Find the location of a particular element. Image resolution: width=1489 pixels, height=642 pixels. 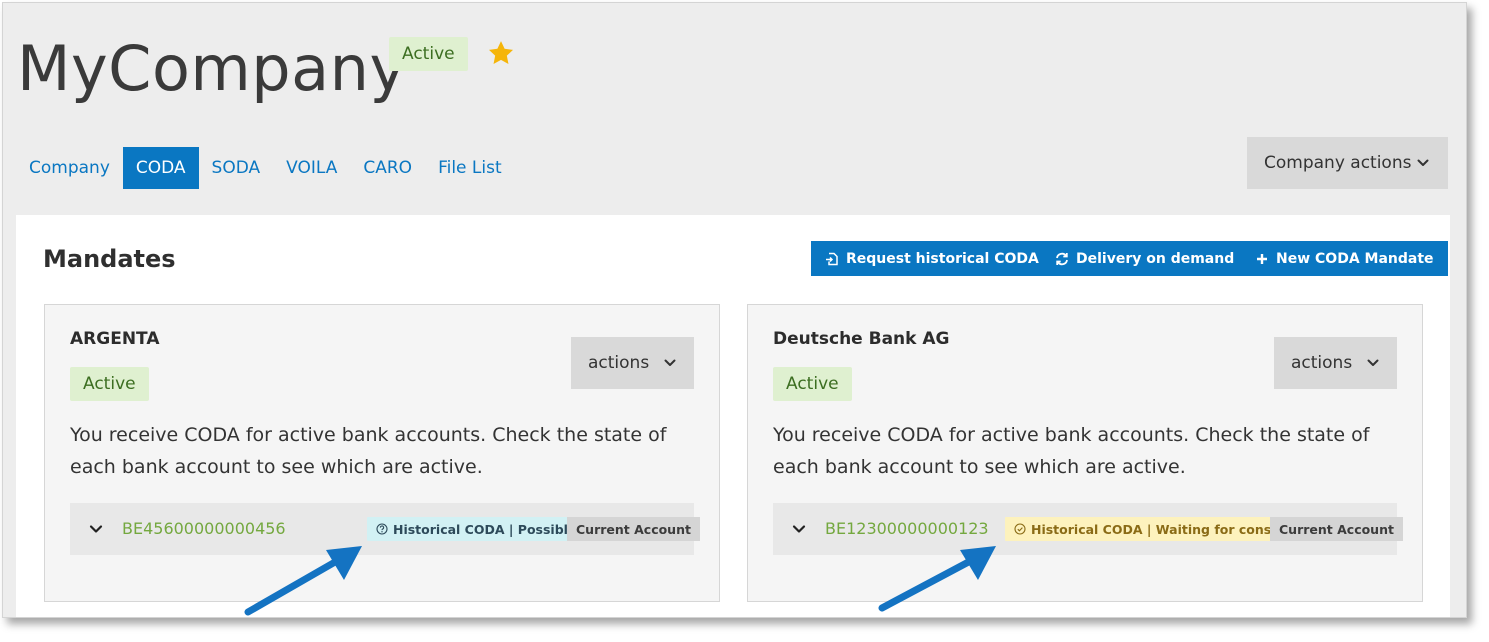

plus-icon is located at coordinates (1262, 258).